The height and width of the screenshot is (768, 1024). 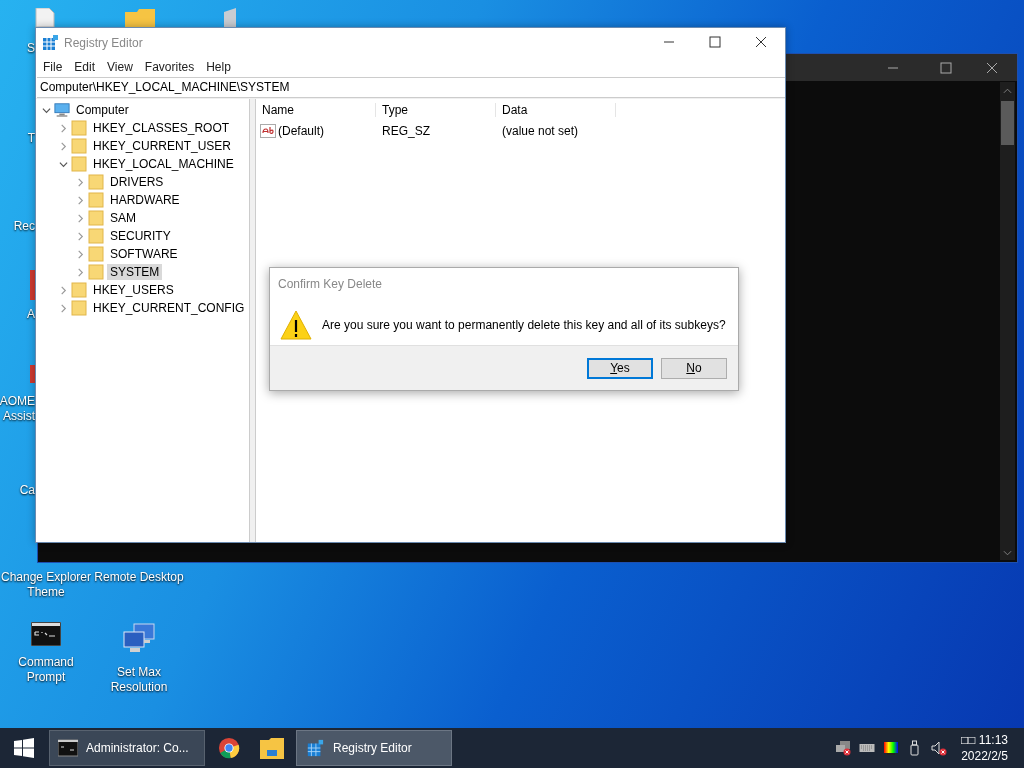 What do you see at coordinates (123, 218) in the screenshot?
I see `tree-item: SAM` at bounding box center [123, 218].